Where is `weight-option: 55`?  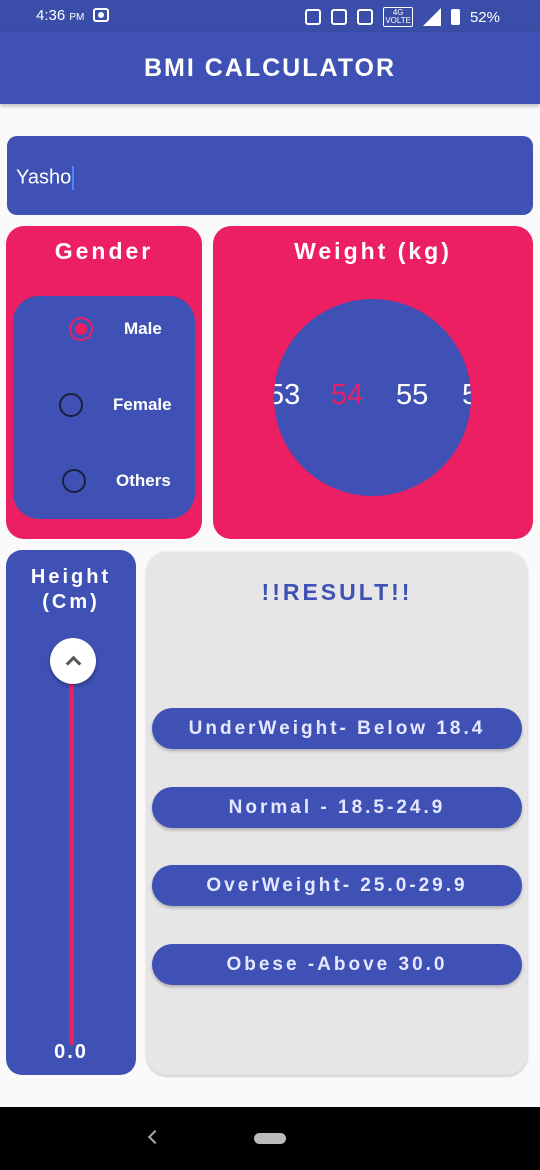
weight-option: 55 is located at coordinates (412, 395).